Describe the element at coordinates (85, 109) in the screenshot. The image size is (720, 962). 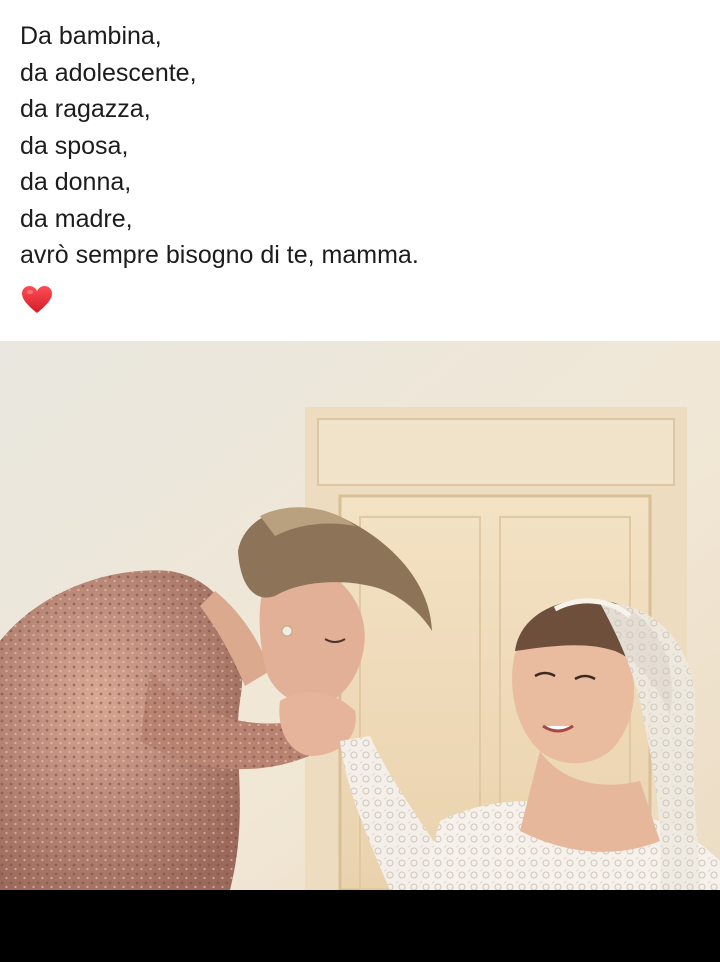
I see `caption-line-3: da ragazza,` at that location.